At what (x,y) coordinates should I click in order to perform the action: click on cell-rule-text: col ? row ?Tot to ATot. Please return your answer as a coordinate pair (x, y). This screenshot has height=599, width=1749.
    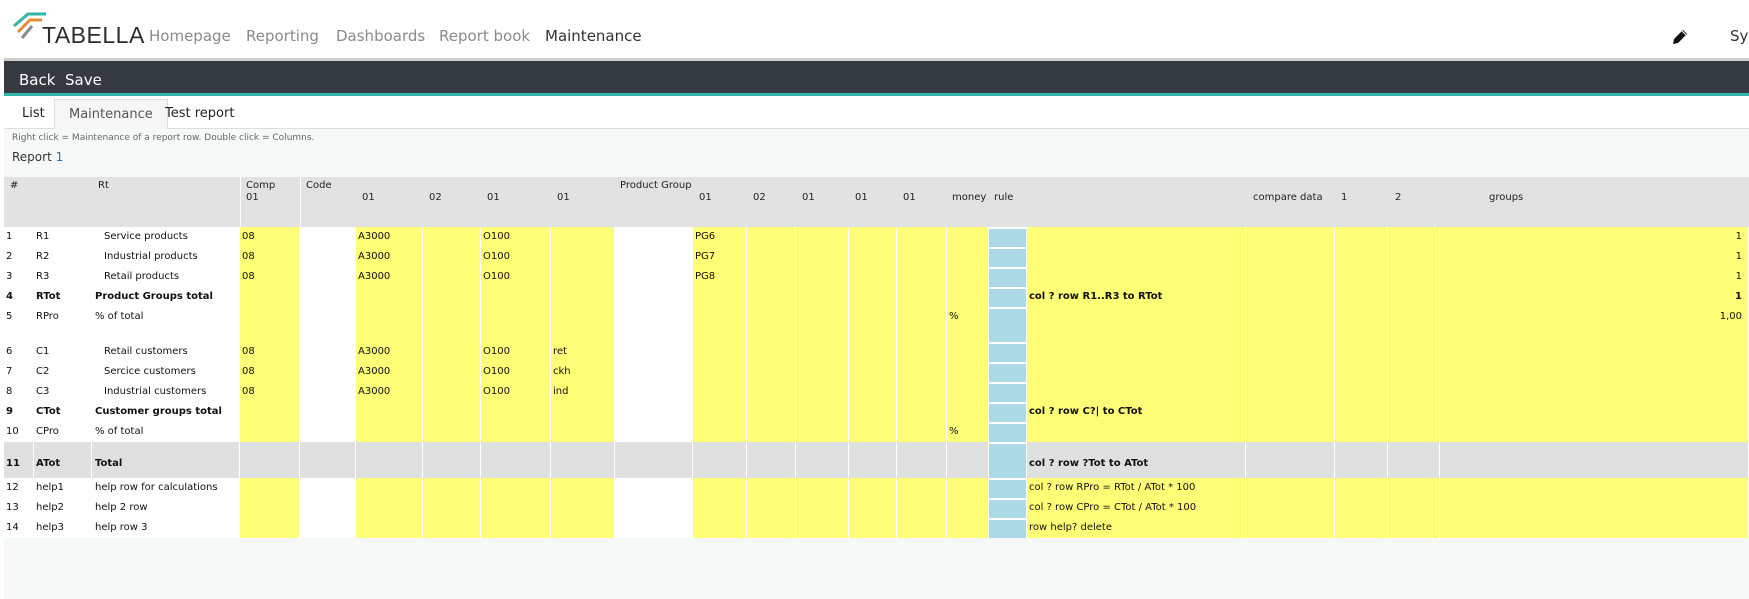
    Looking at the image, I should click on (1136, 460).